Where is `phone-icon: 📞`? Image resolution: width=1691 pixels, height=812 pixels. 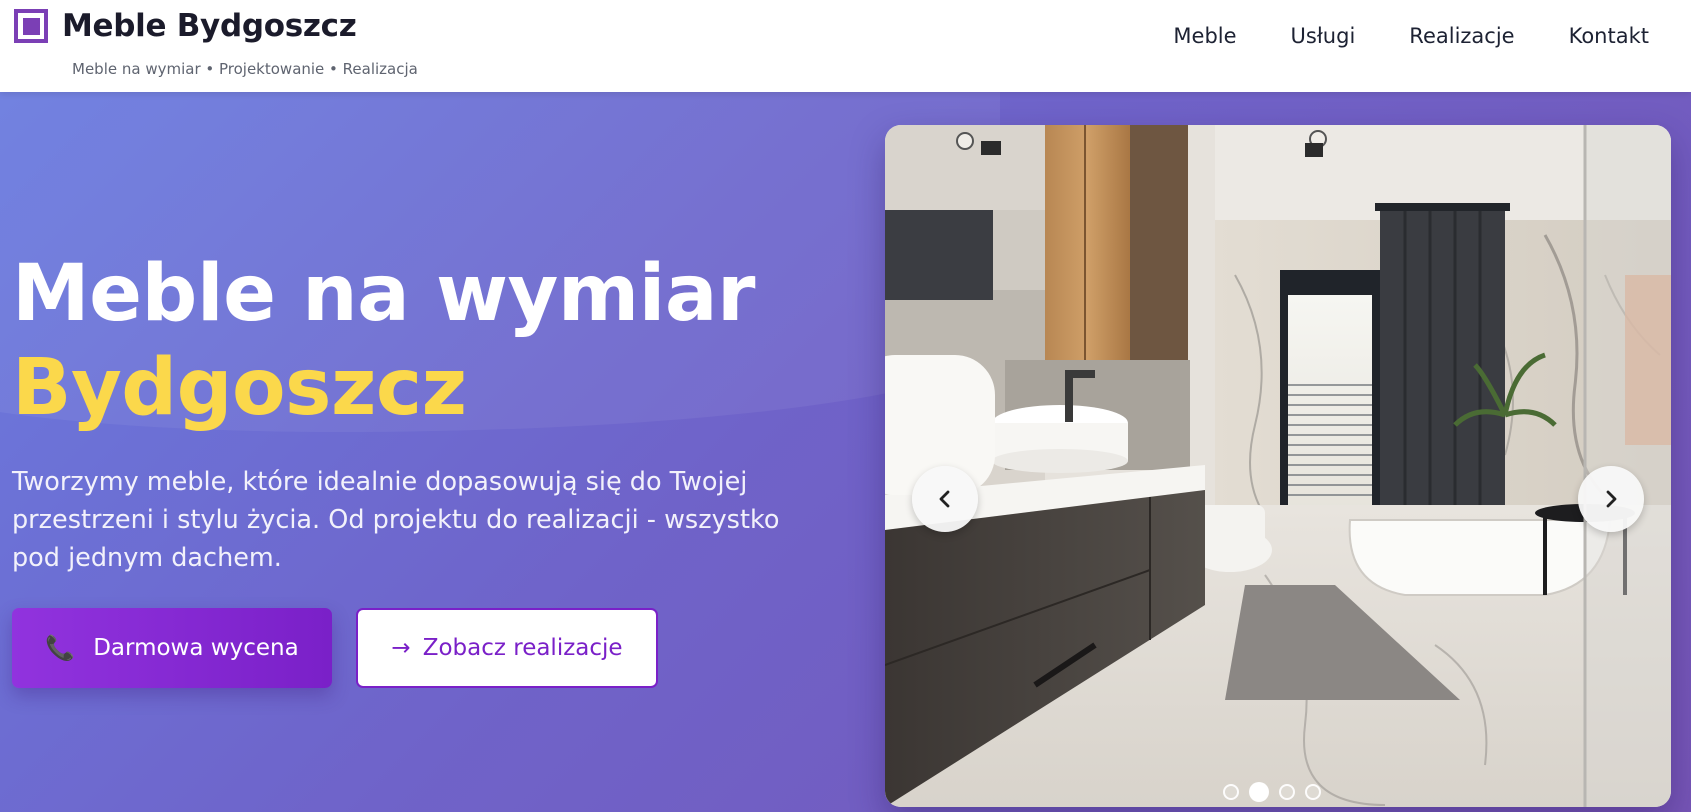
phone-icon: 📞 is located at coordinates (60, 648).